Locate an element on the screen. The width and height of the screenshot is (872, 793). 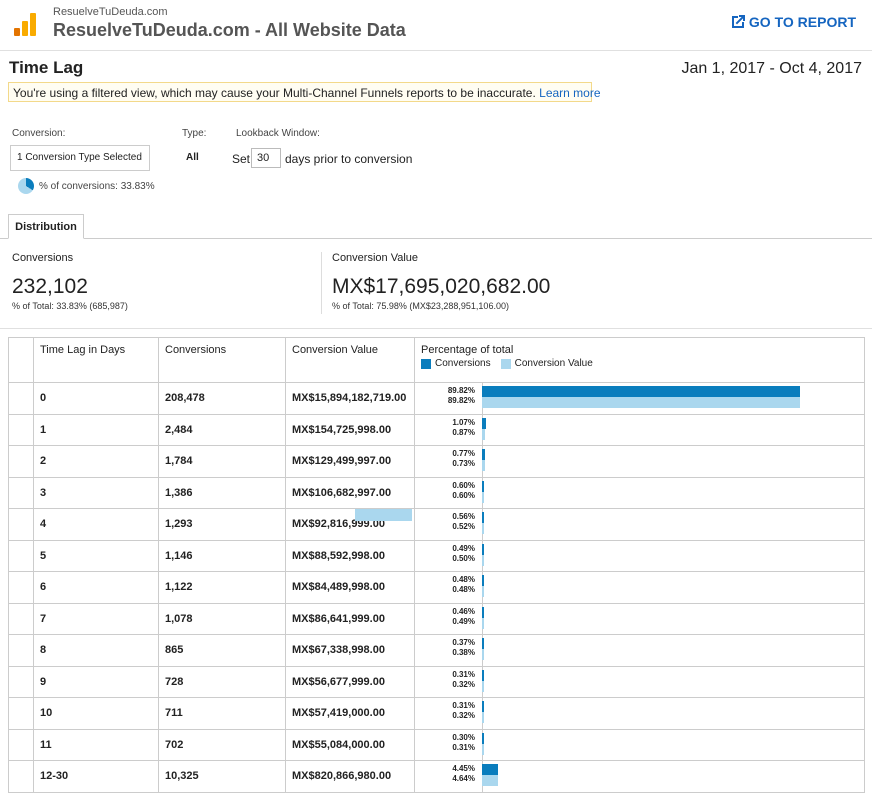
table-row: 2 1,784 MX$129,499,997.00 0.77% 0.73% is located at coordinates (436, 461).